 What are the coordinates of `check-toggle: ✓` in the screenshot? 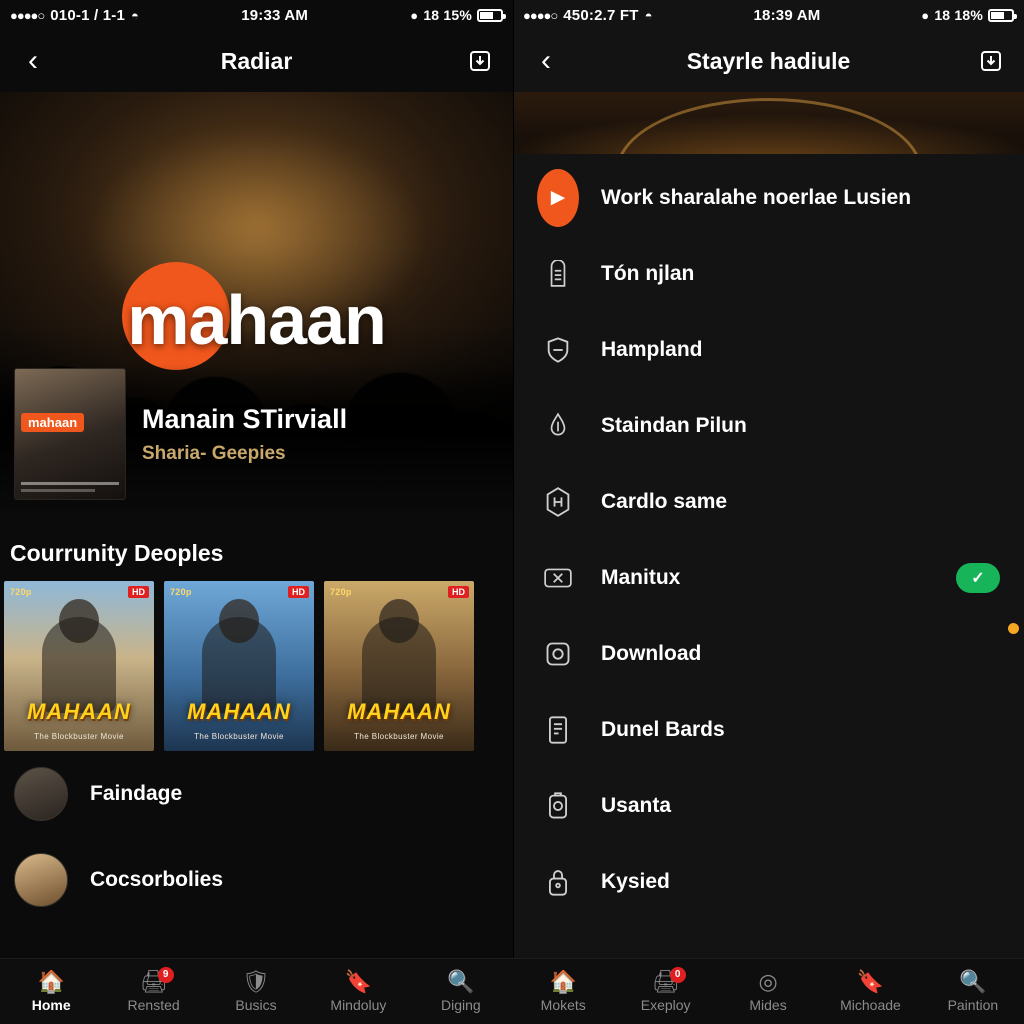 It's located at (978, 578).